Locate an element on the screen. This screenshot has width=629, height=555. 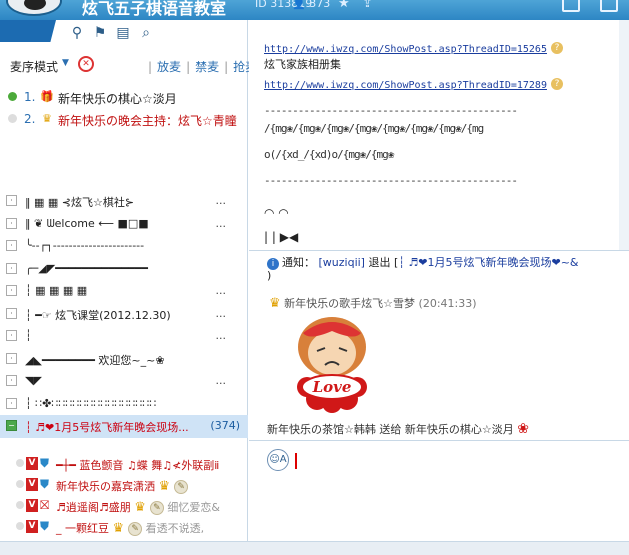
board-faces: ◠ ◠ is located at coordinates (276, 213).